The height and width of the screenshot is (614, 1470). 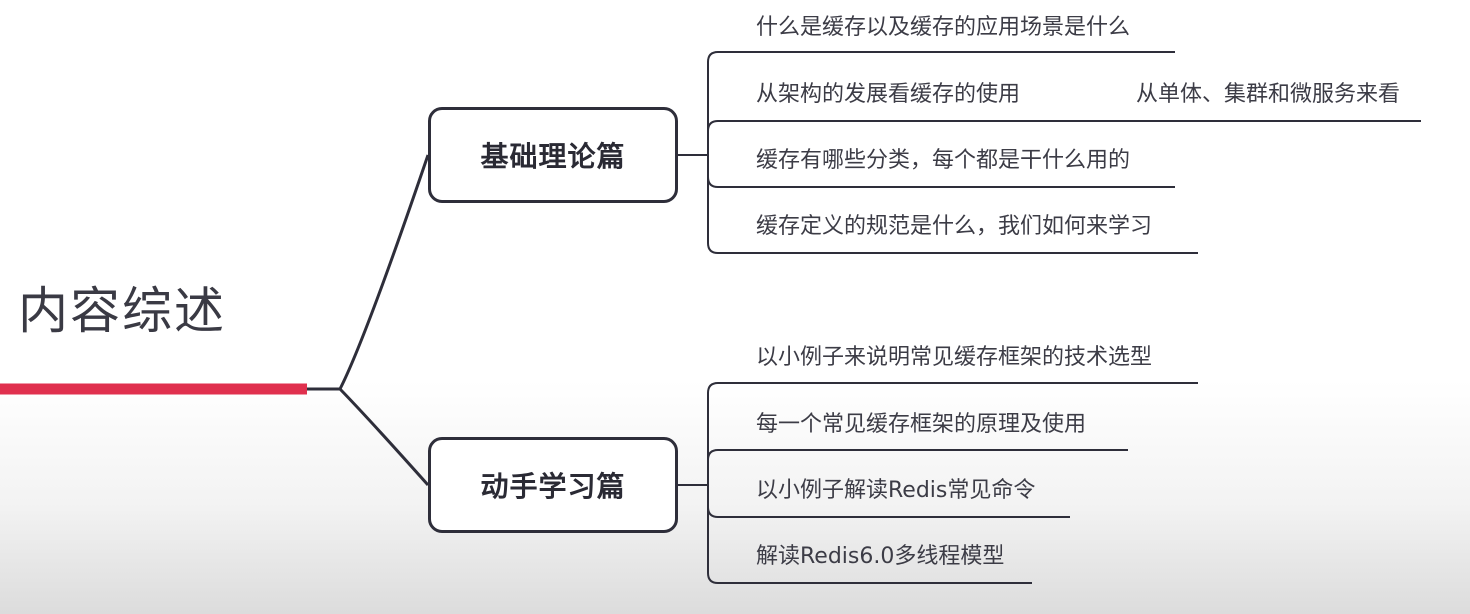 I want to click on branch-2-leaf-2: 每一个常见缓存框架的原理及使用, so click(x=921, y=425).